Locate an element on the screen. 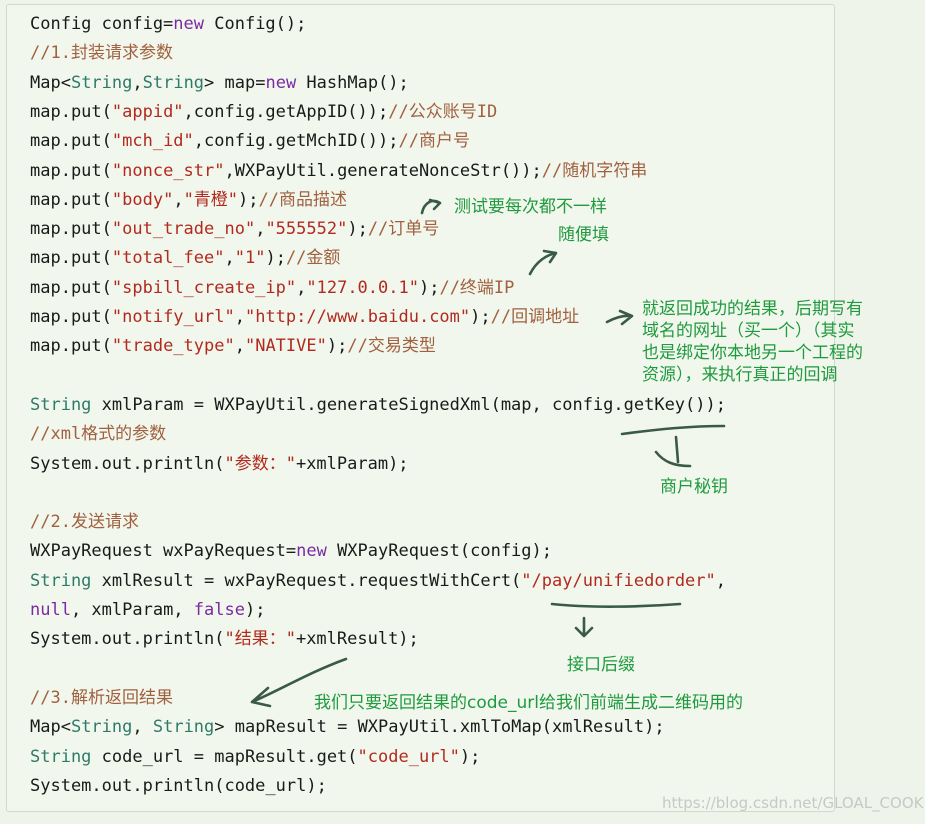 This screenshot has height=824, width=925. code-token-str: "spbill_create_ip" is located at coordinates (204, 287).